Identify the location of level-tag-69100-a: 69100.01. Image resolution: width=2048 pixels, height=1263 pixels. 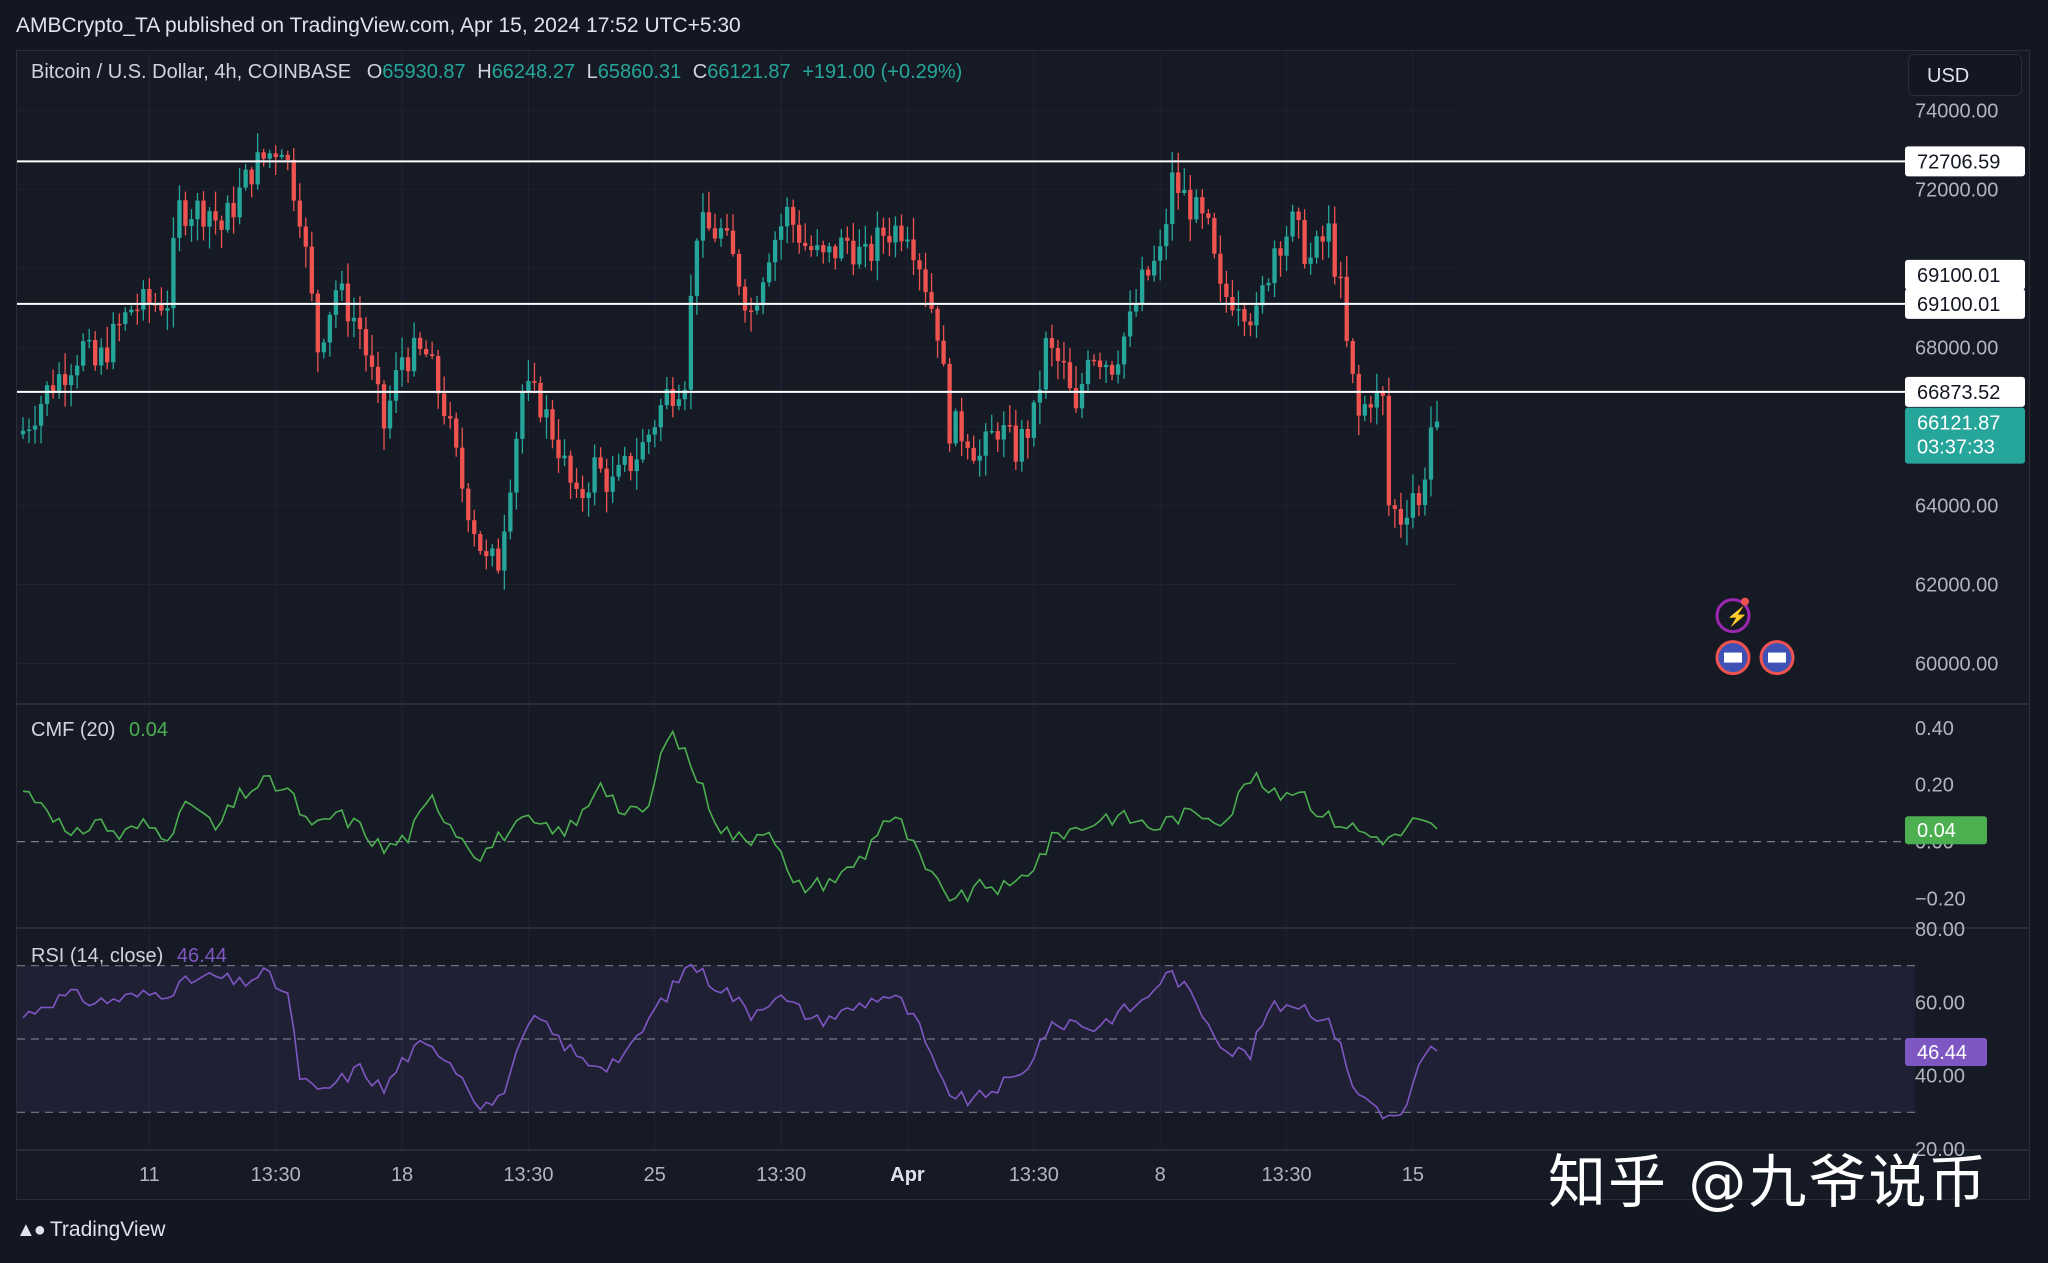
(1958, 276).